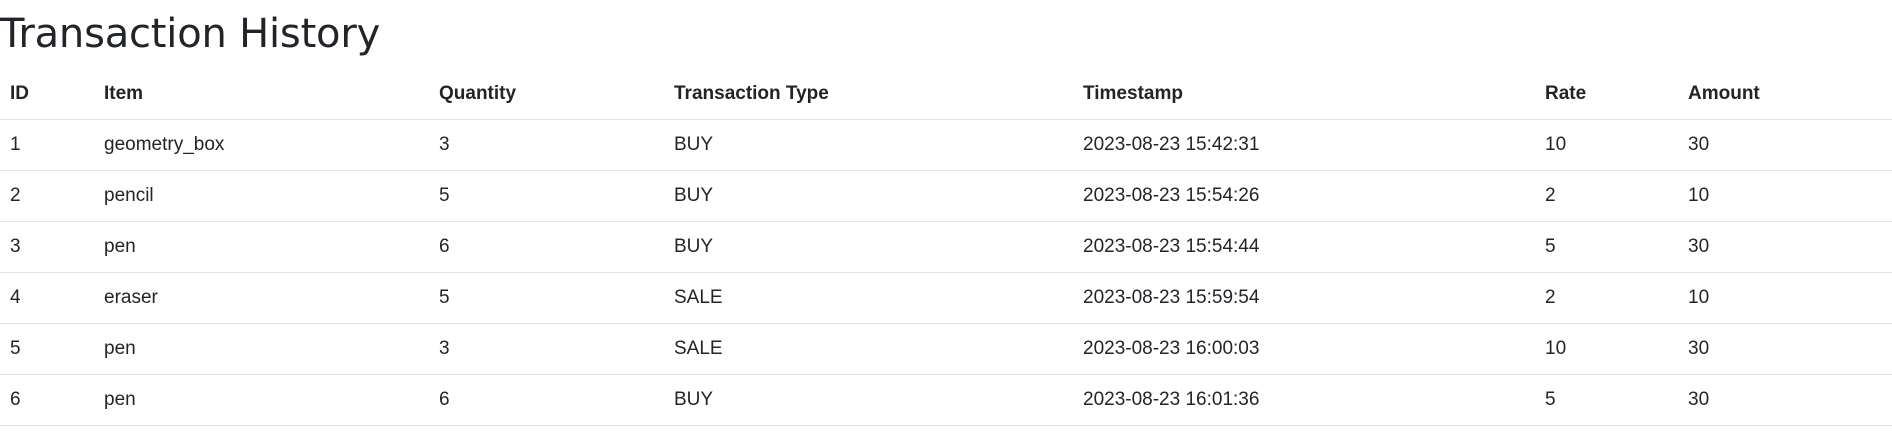  I want to click on column-header-item: Item, so click(261, 94).